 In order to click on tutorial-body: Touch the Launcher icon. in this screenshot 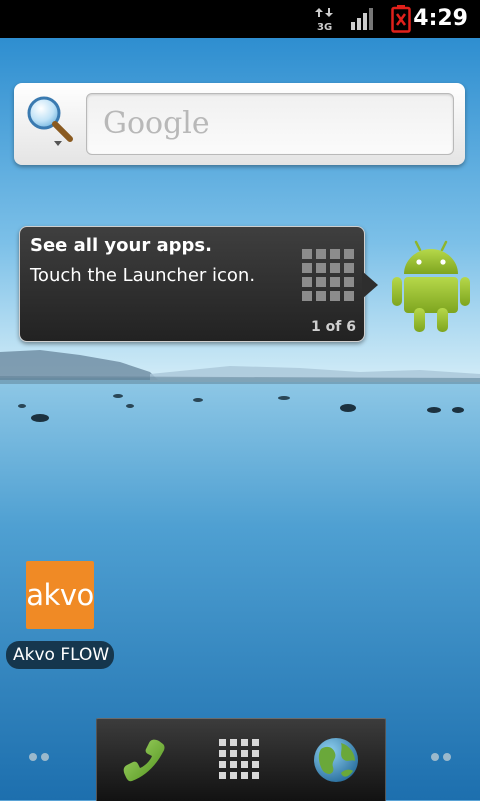, I will do `click(143, 275)`.